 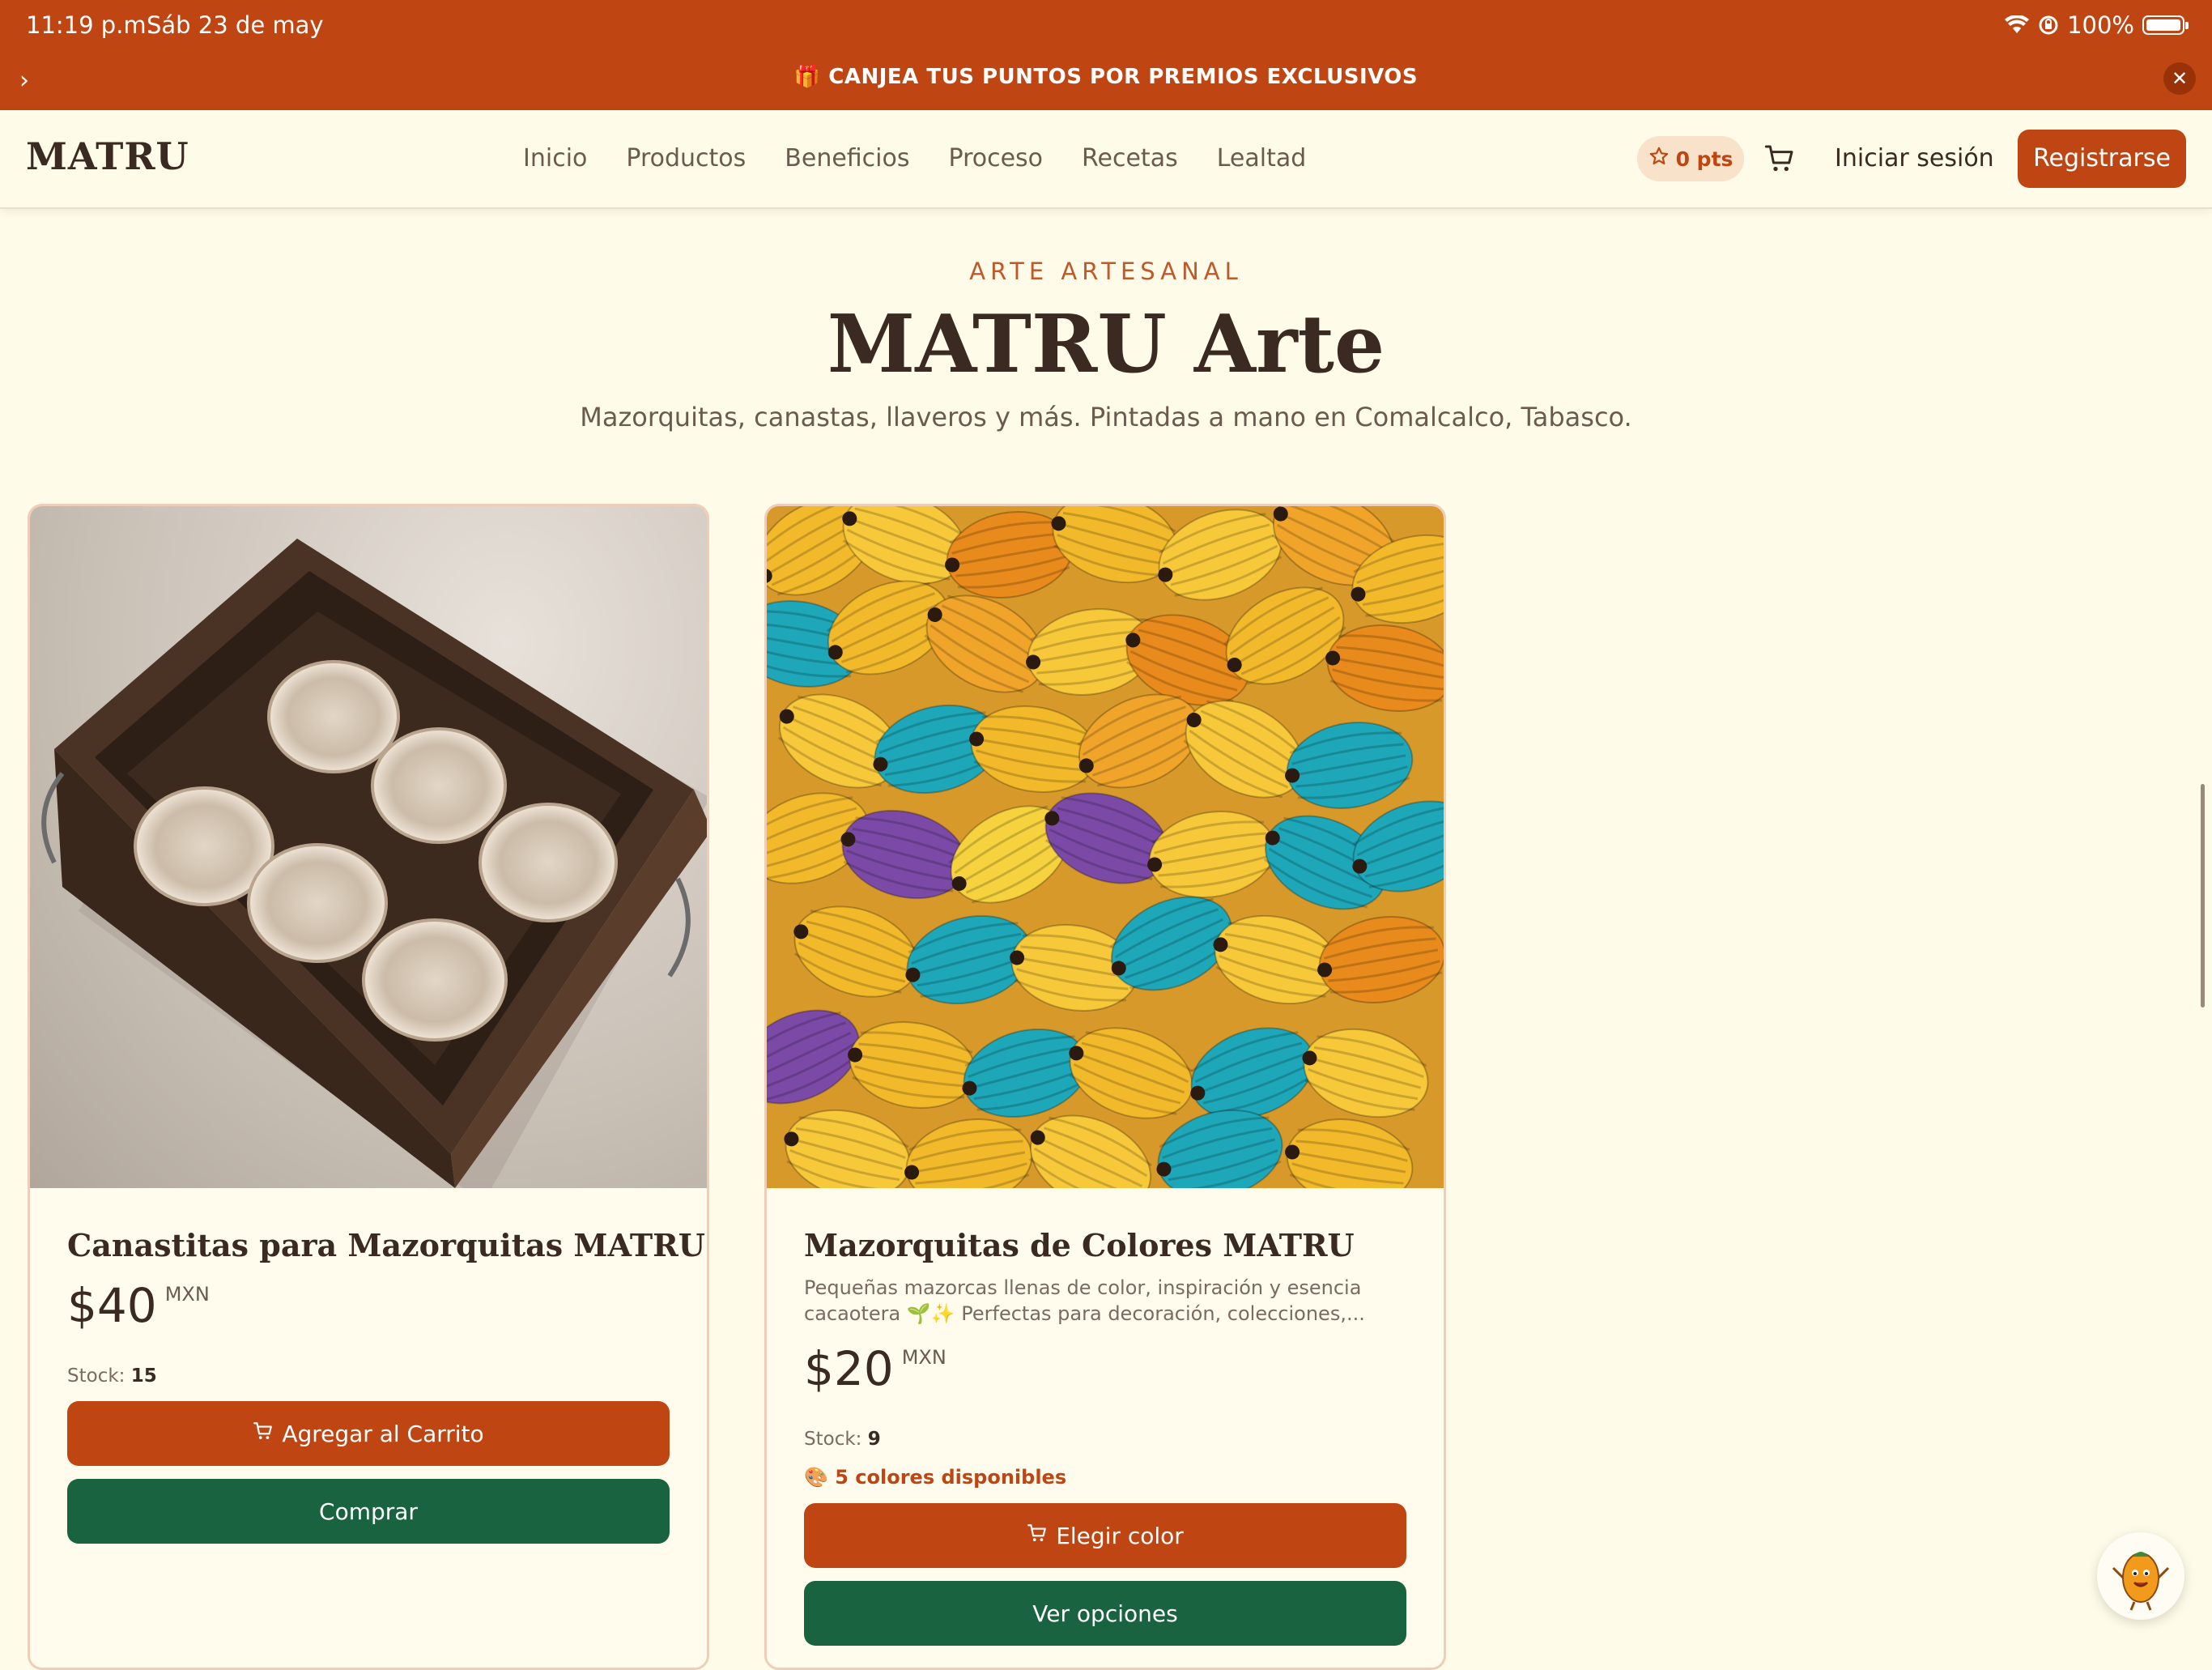 I want to click on register-button: Registrarse, so click(x=2102, y=159).